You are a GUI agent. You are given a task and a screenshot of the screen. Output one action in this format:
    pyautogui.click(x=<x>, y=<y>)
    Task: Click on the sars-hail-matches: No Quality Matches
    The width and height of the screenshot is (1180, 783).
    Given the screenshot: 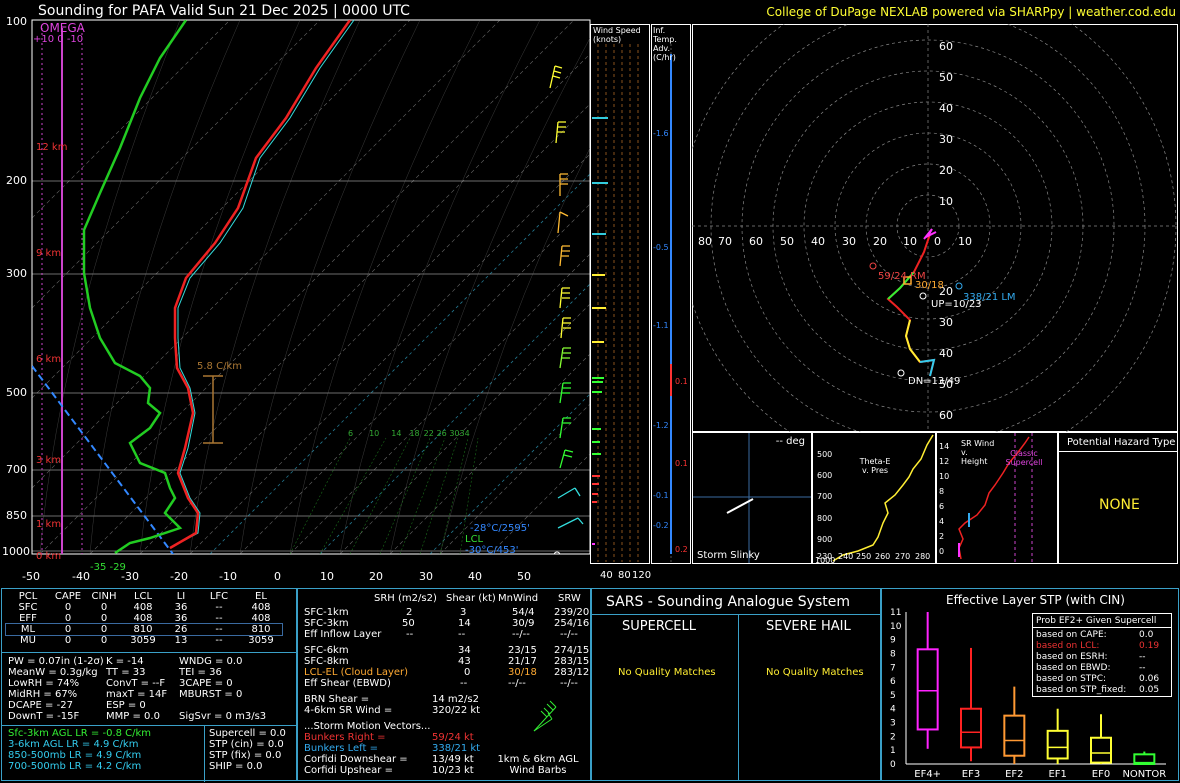 What is the action you would take?
    pyautogui.click(x=815, y=672)
    